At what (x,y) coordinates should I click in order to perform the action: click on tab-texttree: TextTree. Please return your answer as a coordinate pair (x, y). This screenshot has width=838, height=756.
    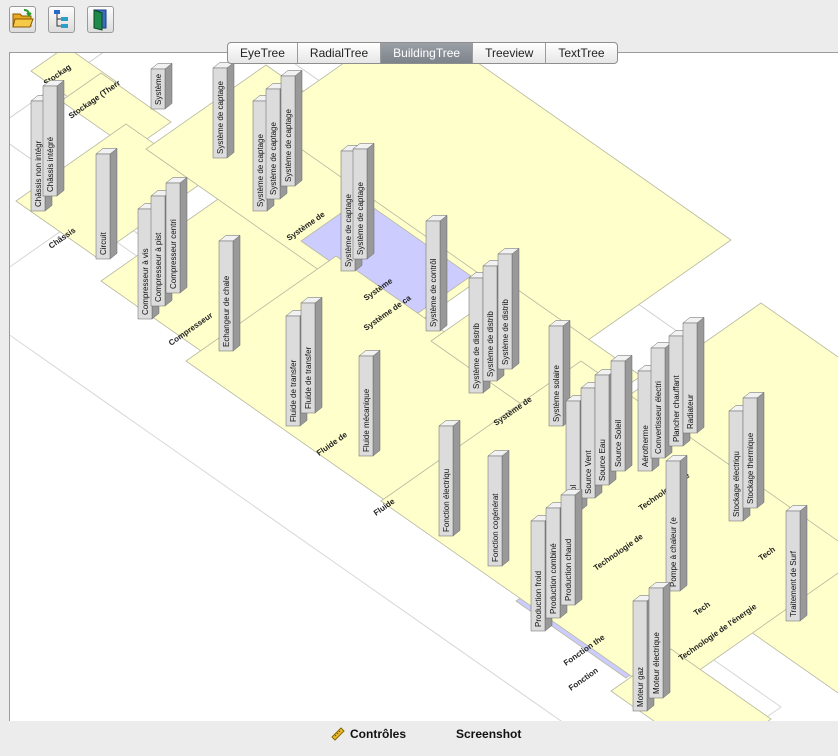
    Looking at the image, I should click on (581, 53).